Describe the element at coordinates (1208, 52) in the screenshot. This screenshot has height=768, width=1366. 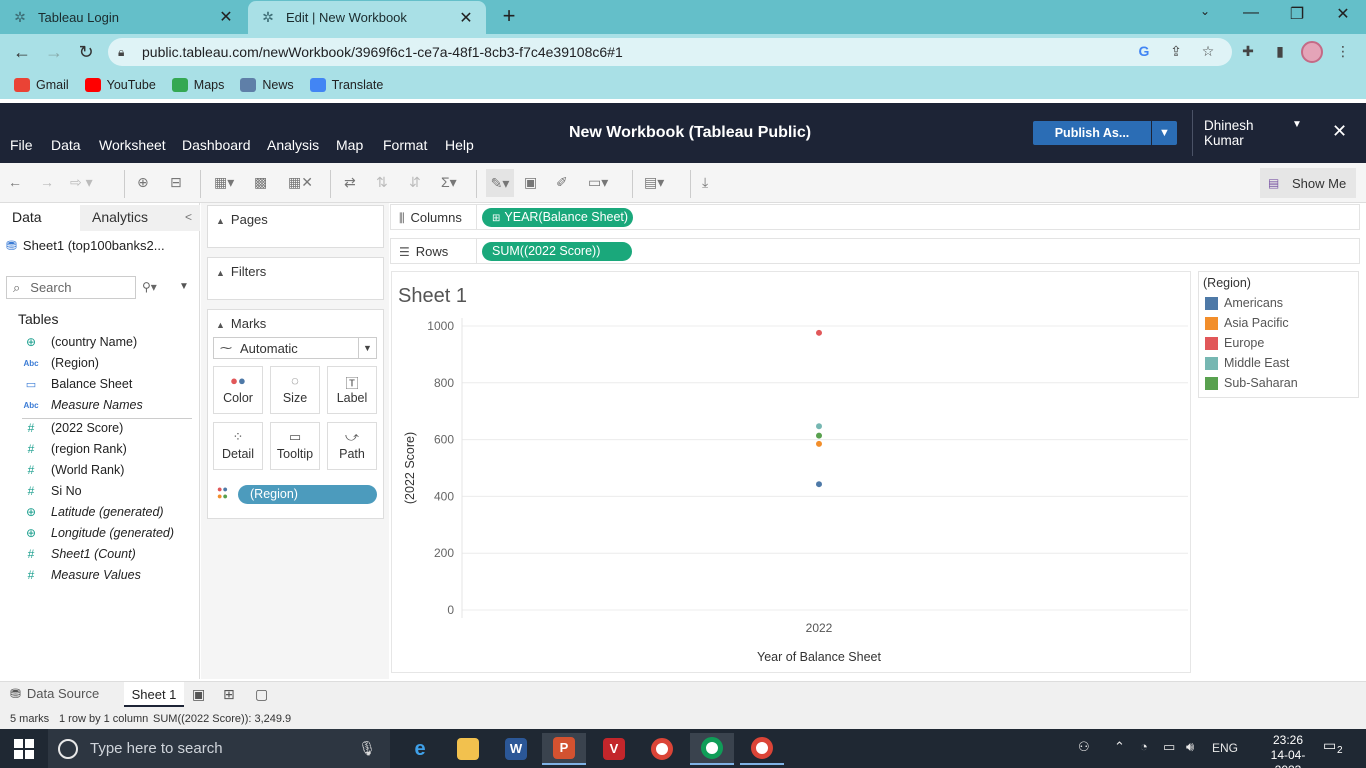
I see `star-icon: ☆` at that location.